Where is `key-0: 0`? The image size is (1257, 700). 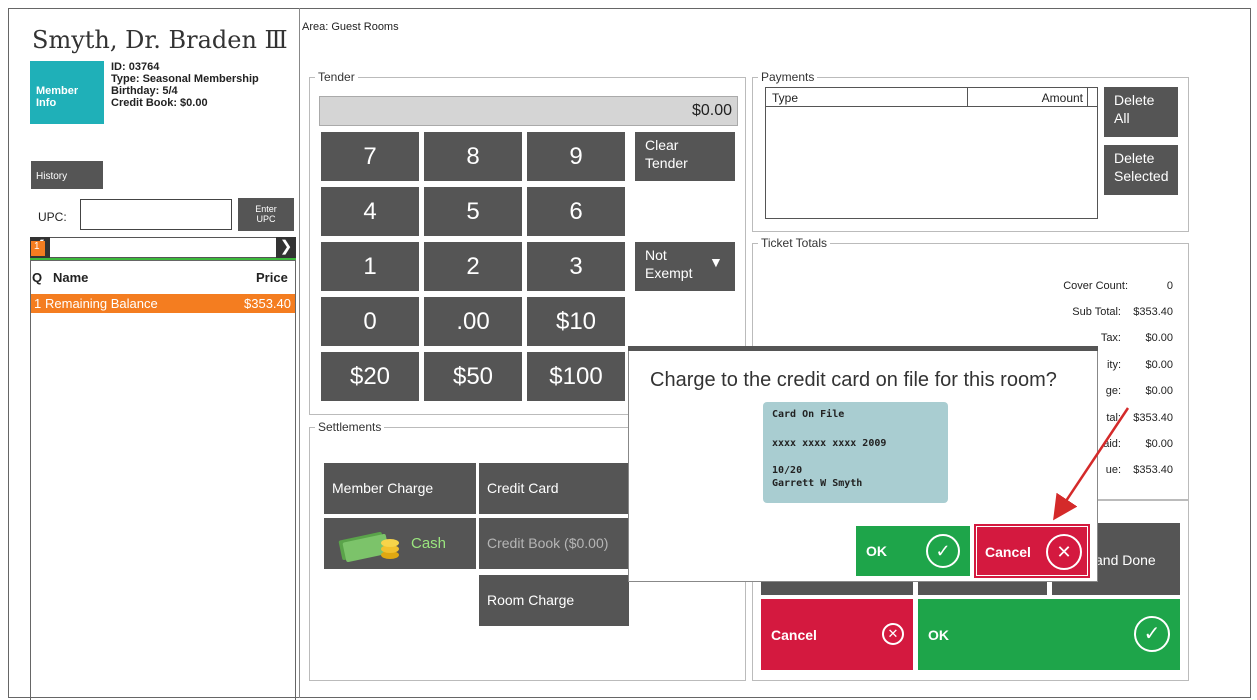
key-0: 0 is located at coordinates (370, 321).